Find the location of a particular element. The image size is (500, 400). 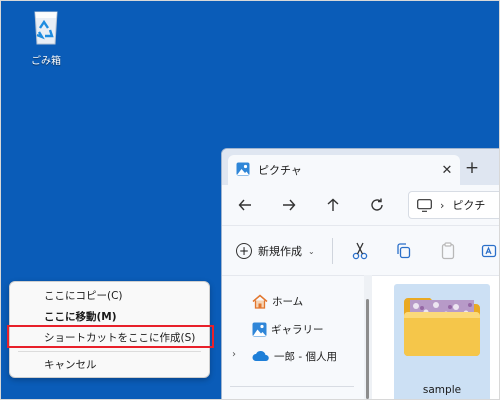

sidebar-item-onedrive: 一郎 - 個人用 is located at coordinates (294, 356).